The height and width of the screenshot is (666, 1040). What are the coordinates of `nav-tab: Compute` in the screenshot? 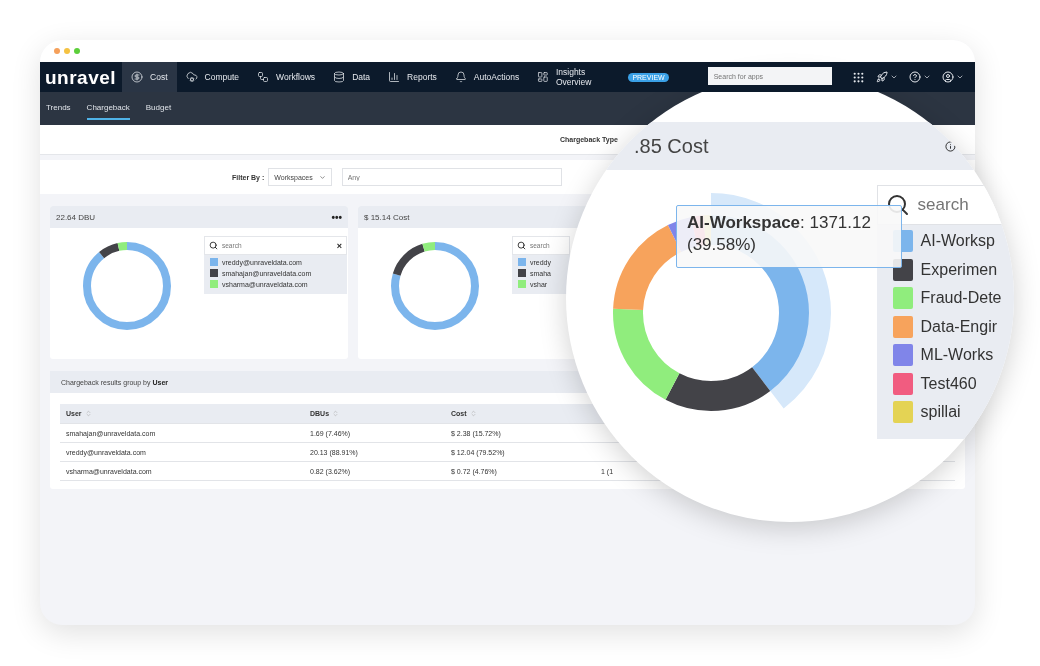 It's located at (212, 77).